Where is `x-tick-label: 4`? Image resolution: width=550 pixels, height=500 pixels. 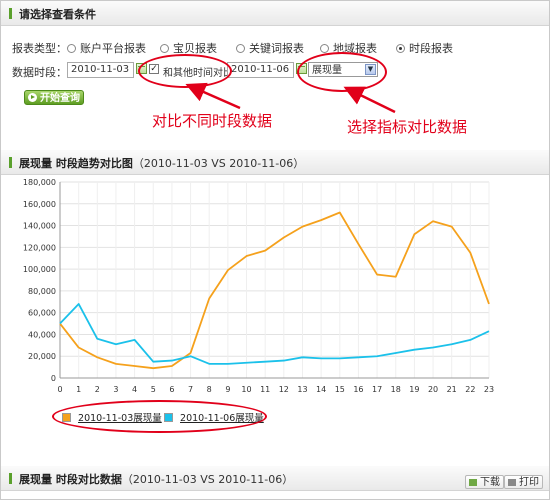 x-tick-label: 4 is located at coordinates (134, 389).